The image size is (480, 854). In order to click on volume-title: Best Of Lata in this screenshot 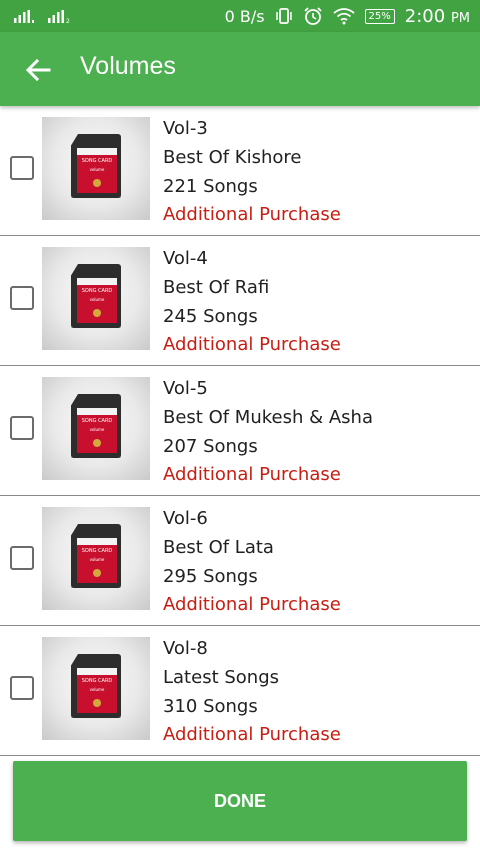, I will do `click(218, 547)`.